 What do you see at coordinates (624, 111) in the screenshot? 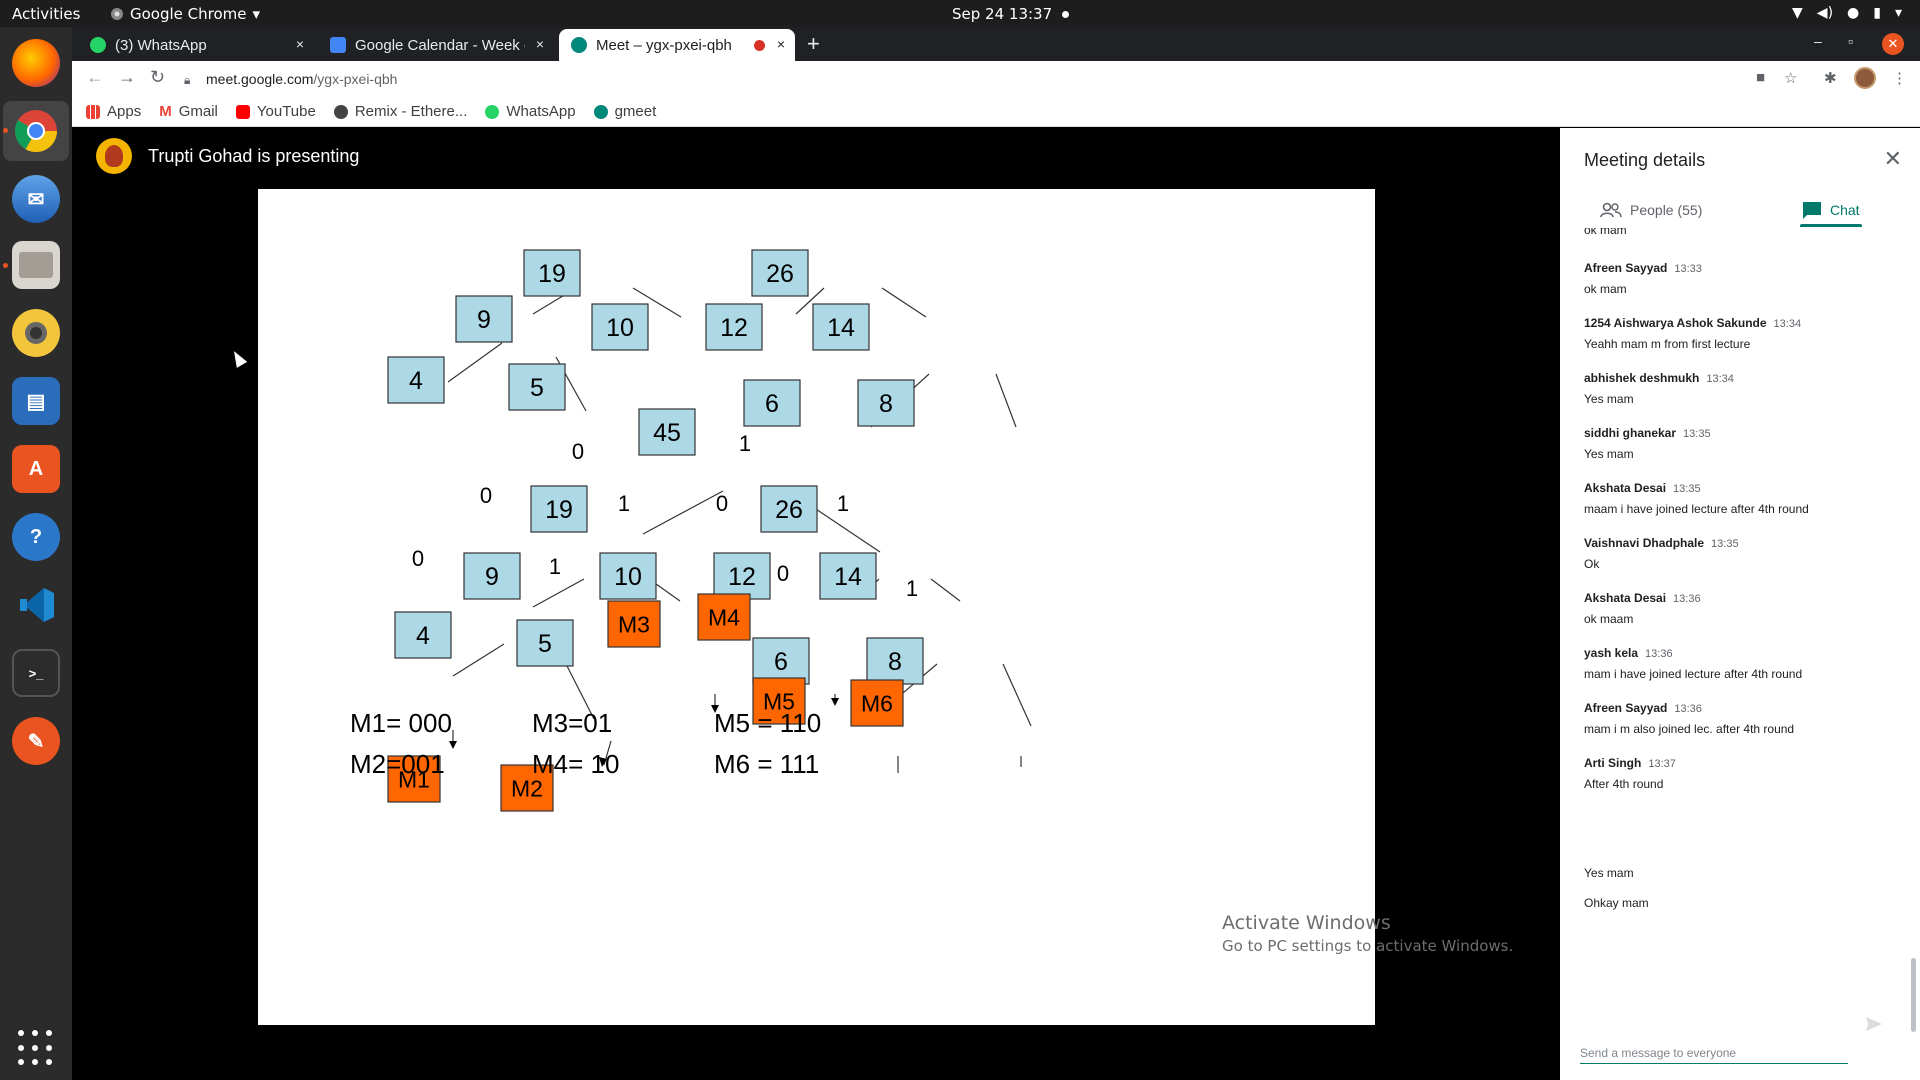
I see `bookmark-gmeet: gmeet` at bounding box center [624, 111].